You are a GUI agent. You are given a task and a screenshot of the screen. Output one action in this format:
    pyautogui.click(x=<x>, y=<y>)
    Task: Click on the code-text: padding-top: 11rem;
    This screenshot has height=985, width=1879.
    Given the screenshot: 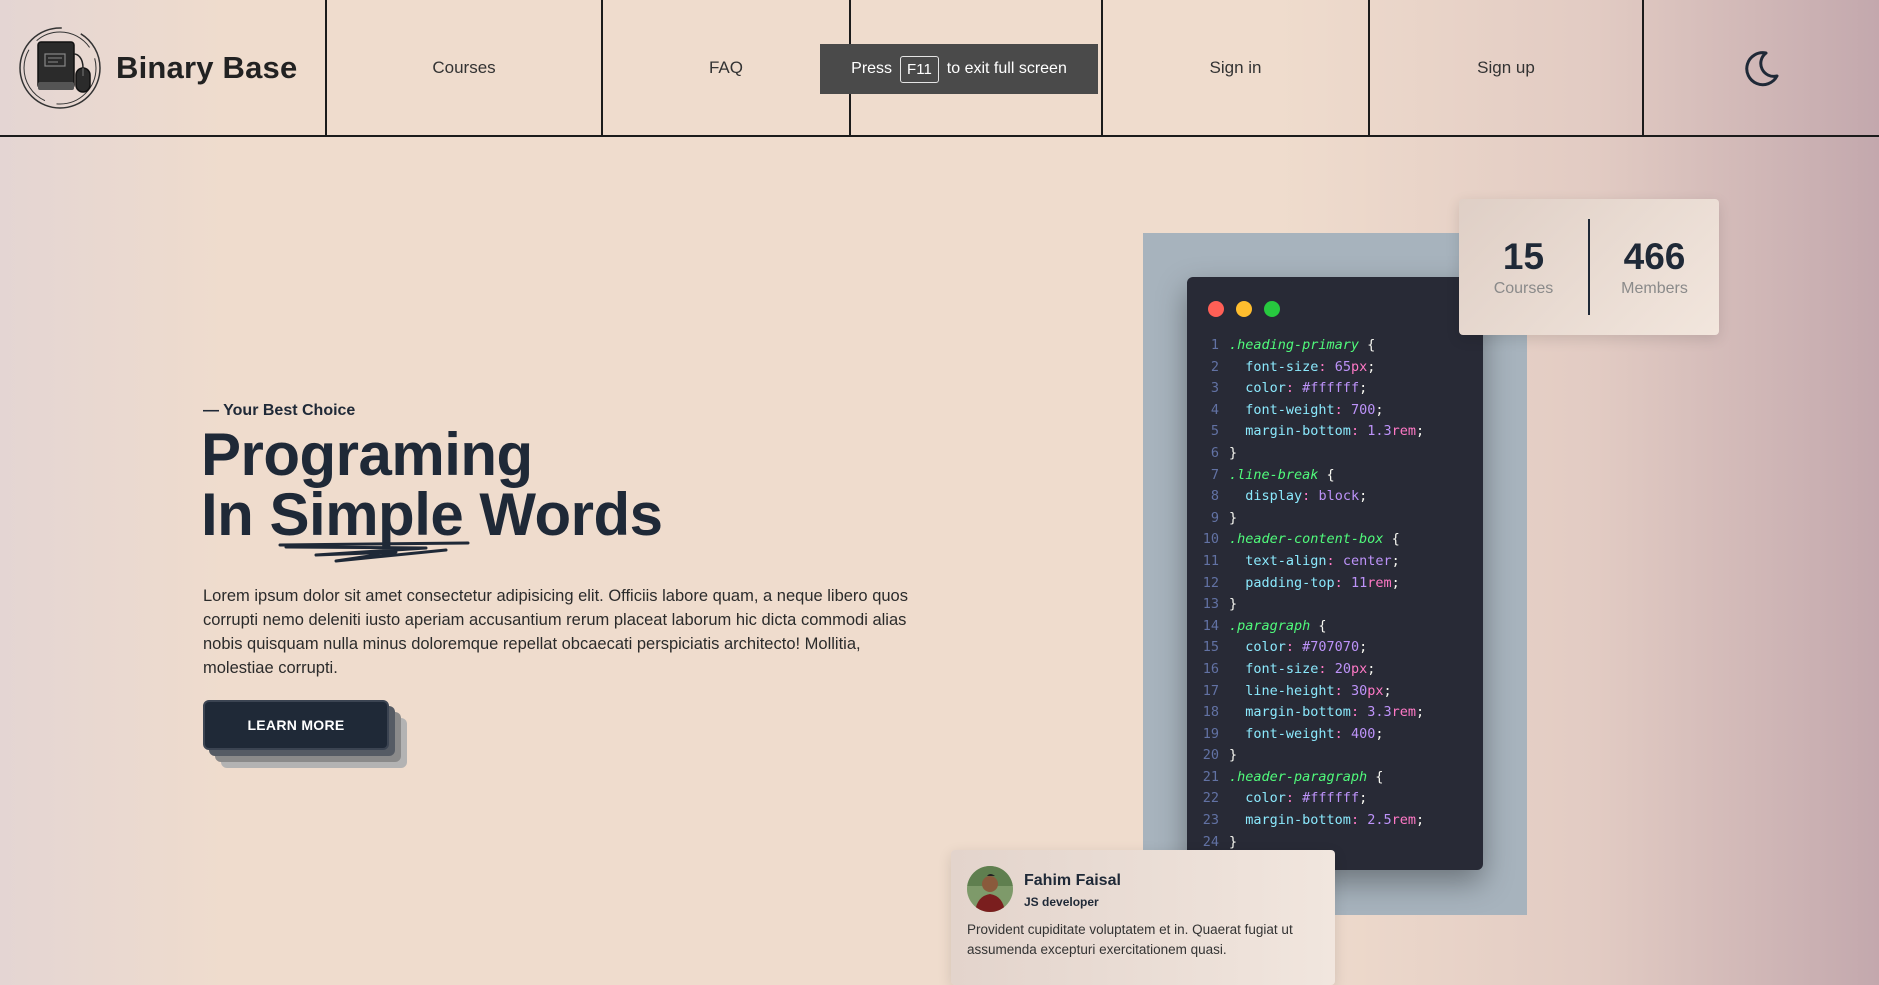 What is the action you would take?
    pyautogui.click(x=1322, y=582)
    